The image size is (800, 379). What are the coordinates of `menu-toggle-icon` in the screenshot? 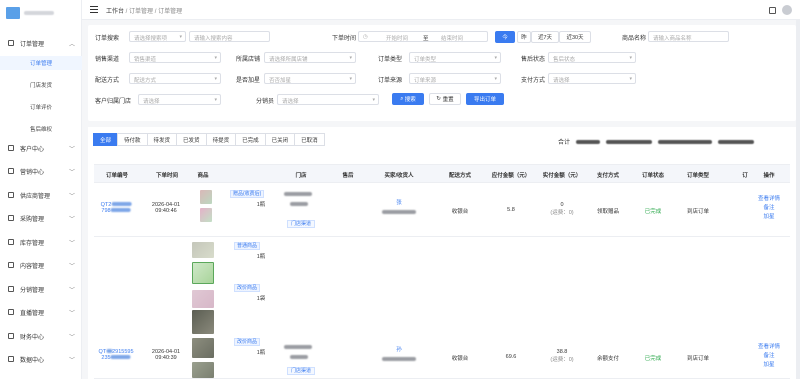 It's located at (94, 9).